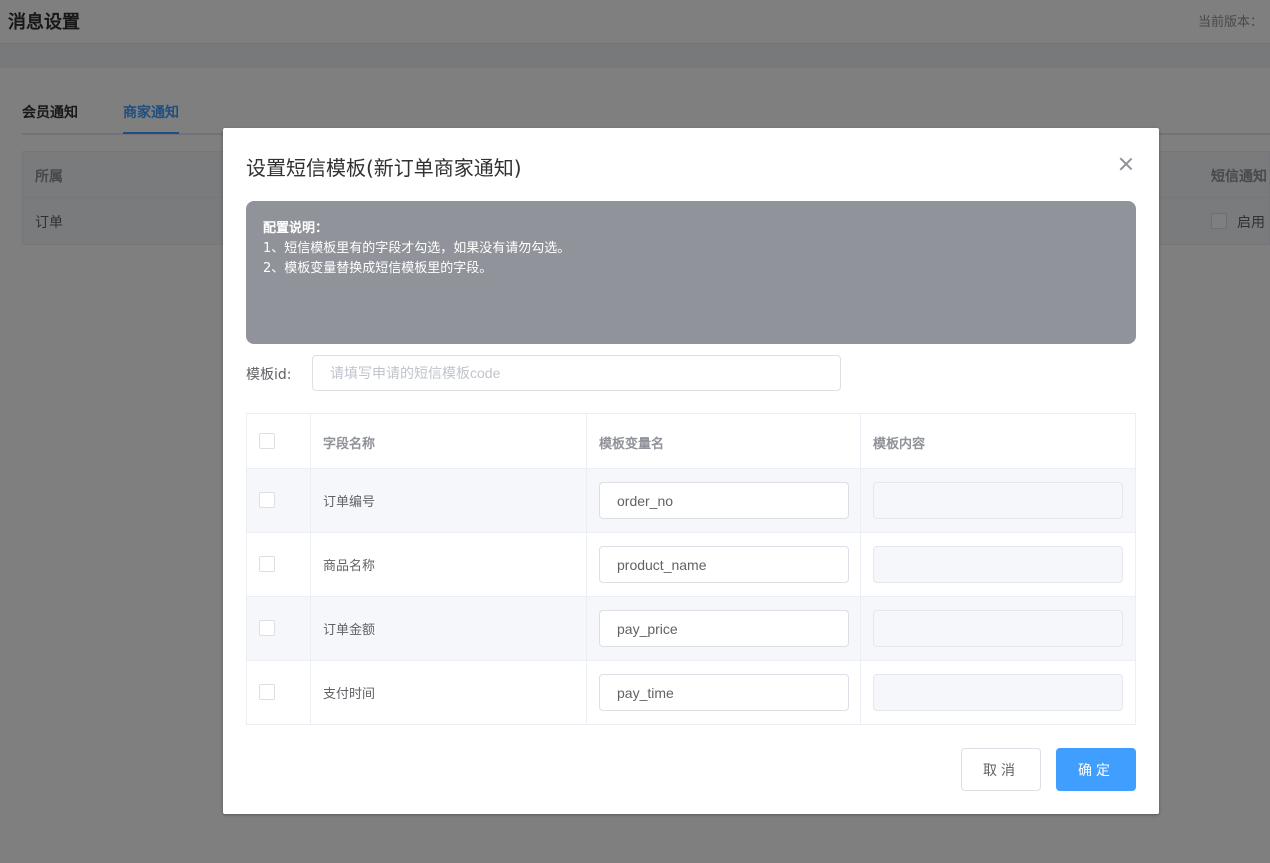 This screenshot has width=1270, height=863. I want to click on field-name: 支付时间, so click(349, 694).